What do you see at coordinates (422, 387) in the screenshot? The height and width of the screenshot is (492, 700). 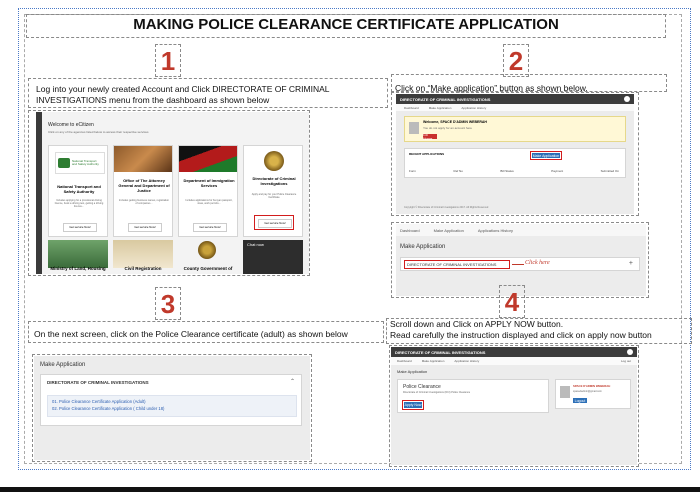 I see `pcc-title: Police Clearance` at bounding box center [422, 387].